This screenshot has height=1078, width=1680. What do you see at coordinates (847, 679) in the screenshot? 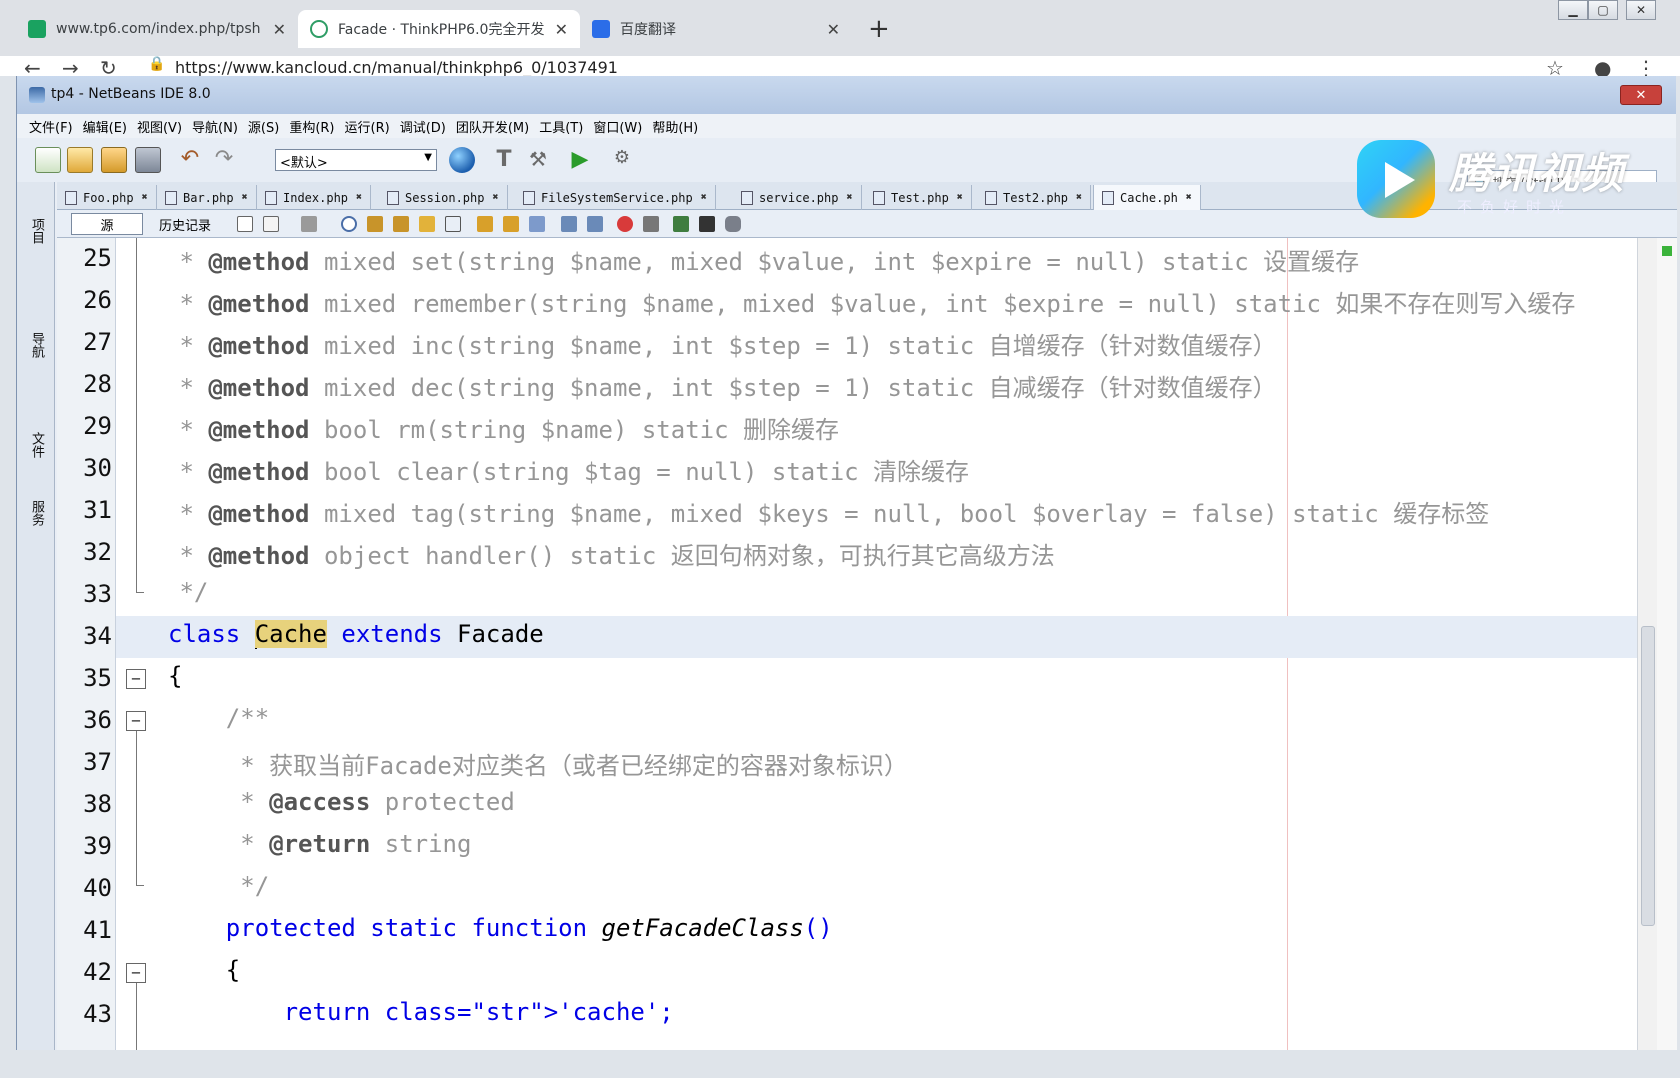
I see `code-line-35: {` at bounding box center [847, 679].